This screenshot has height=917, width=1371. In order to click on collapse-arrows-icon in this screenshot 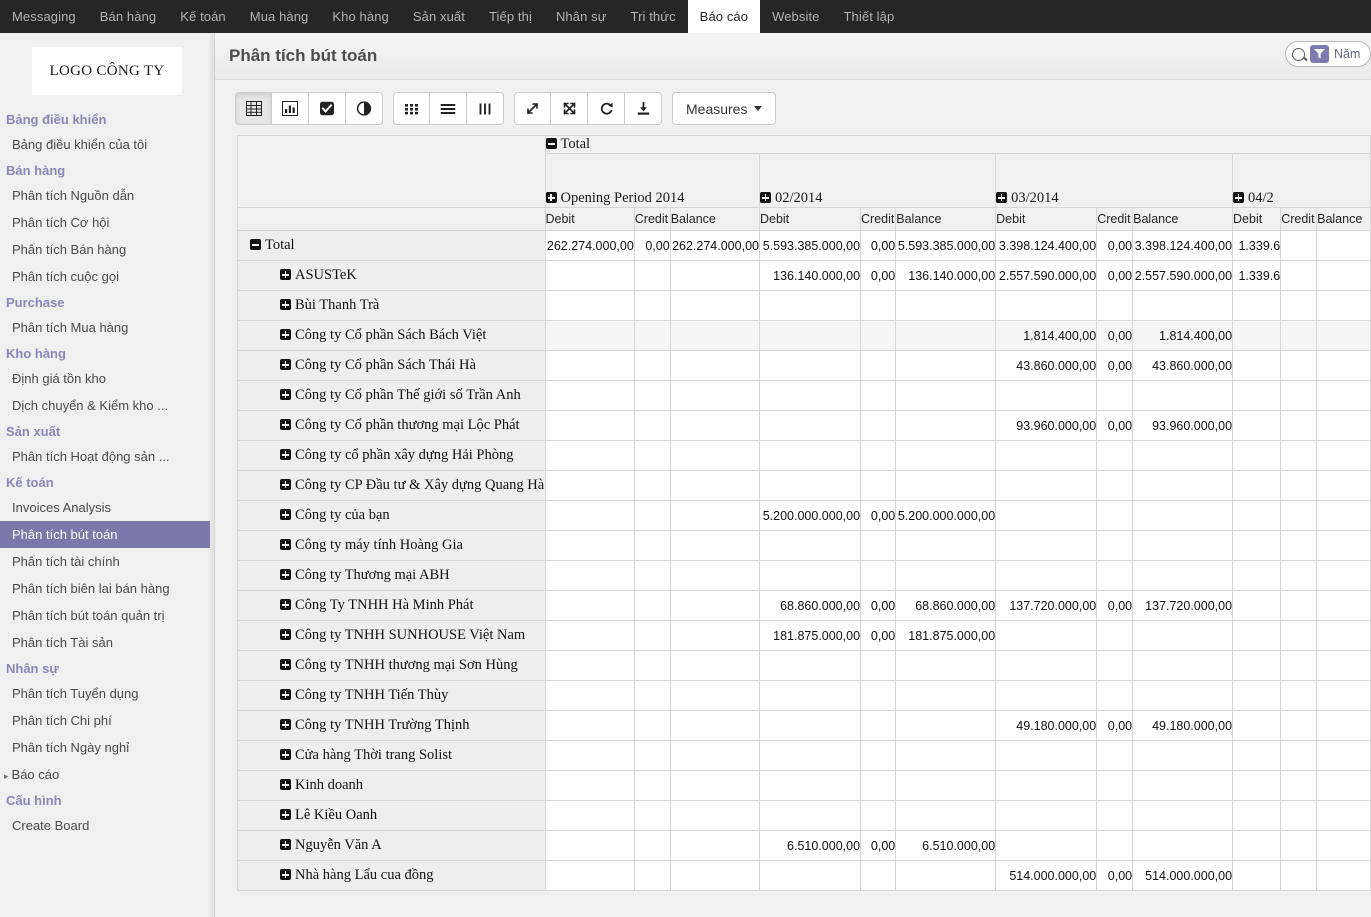, I will do `click(569, 108)`.